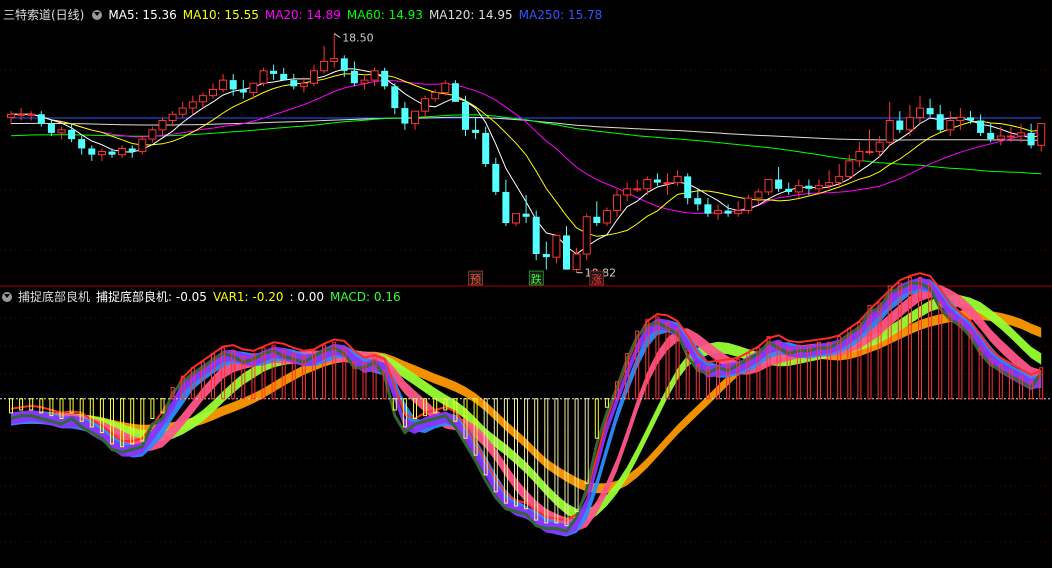 The width and height of the screenshot is (1052, 568). What do you see at coordinates (151, 297) in the screenshot?
I see `indicator-value: 捕捉底部良机: -0.05` at bounding box center [151, 297].